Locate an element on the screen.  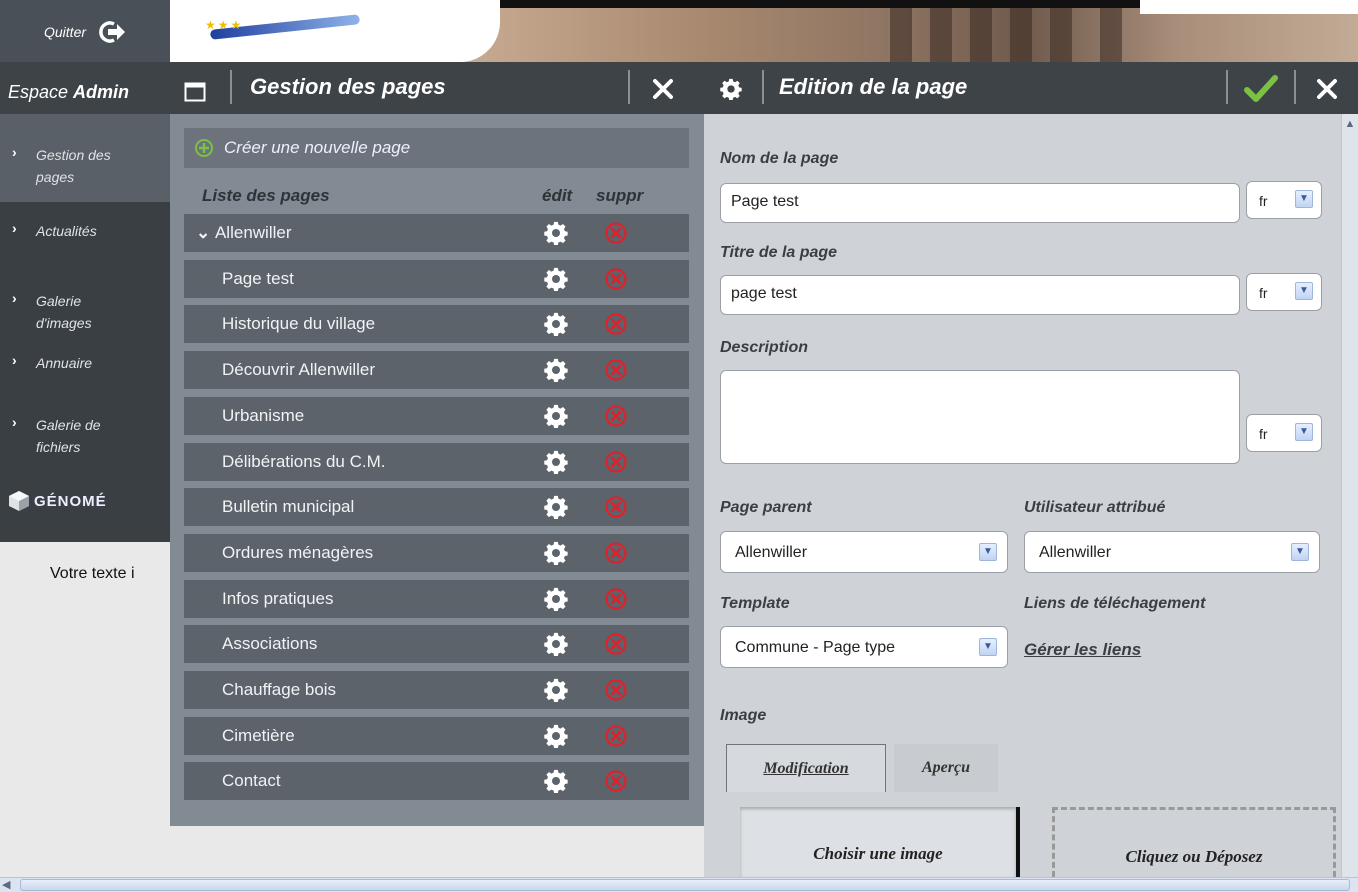
page-row-label: Infos pratiques is located at coordinates (278, 599).